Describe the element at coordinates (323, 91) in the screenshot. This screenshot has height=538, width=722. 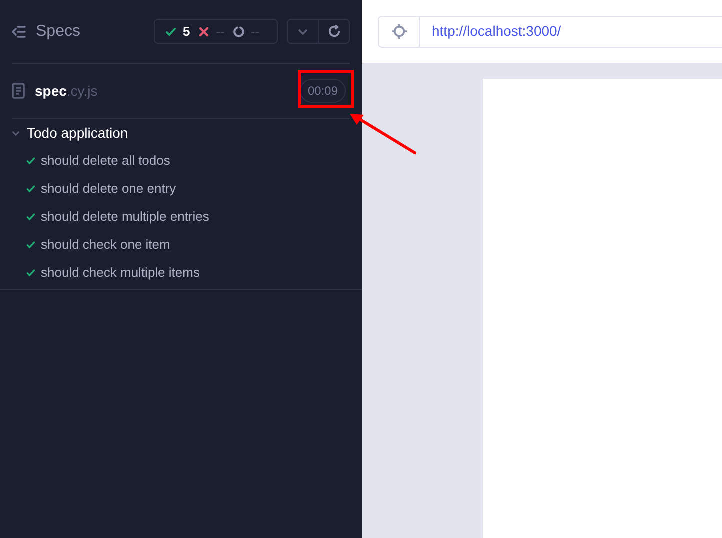
I see `duration-badge: 00:09` at that location.